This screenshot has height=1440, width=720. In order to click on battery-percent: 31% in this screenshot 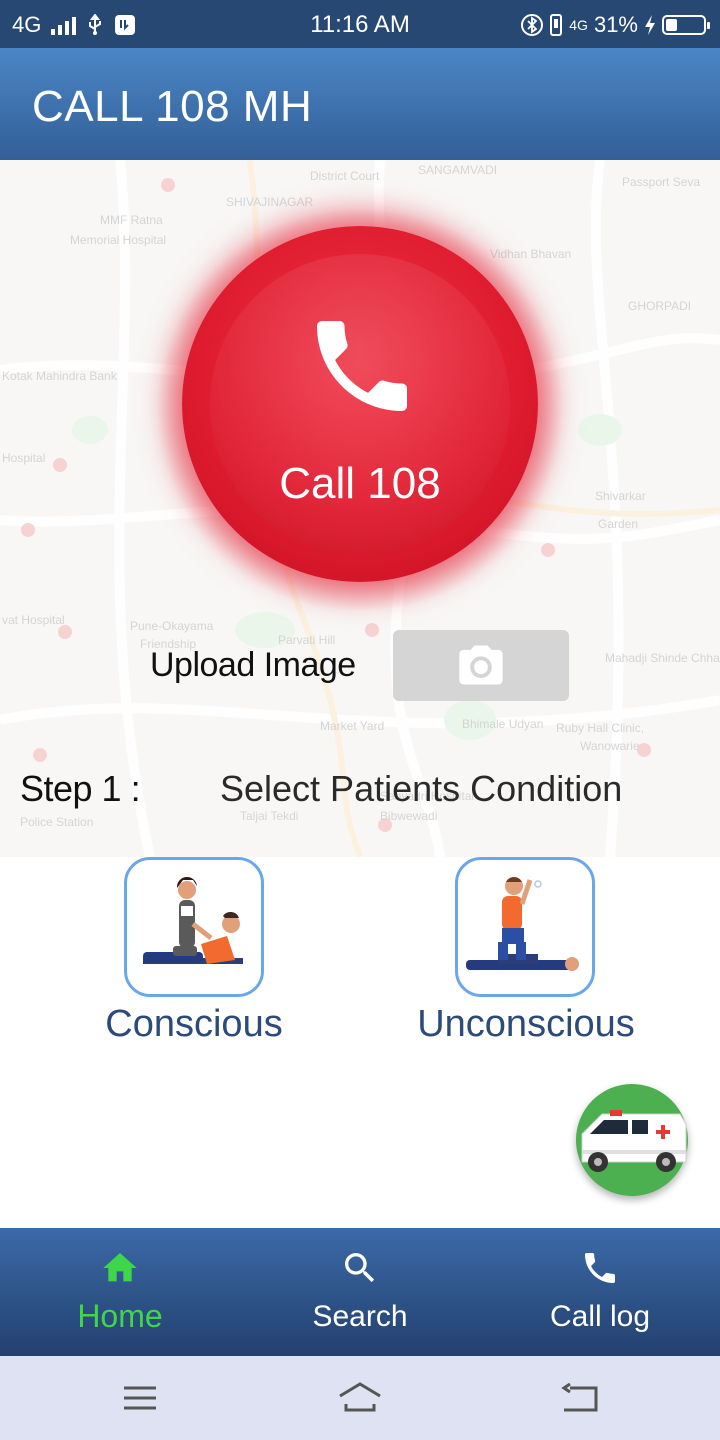, I will do `click(615, 24)`.